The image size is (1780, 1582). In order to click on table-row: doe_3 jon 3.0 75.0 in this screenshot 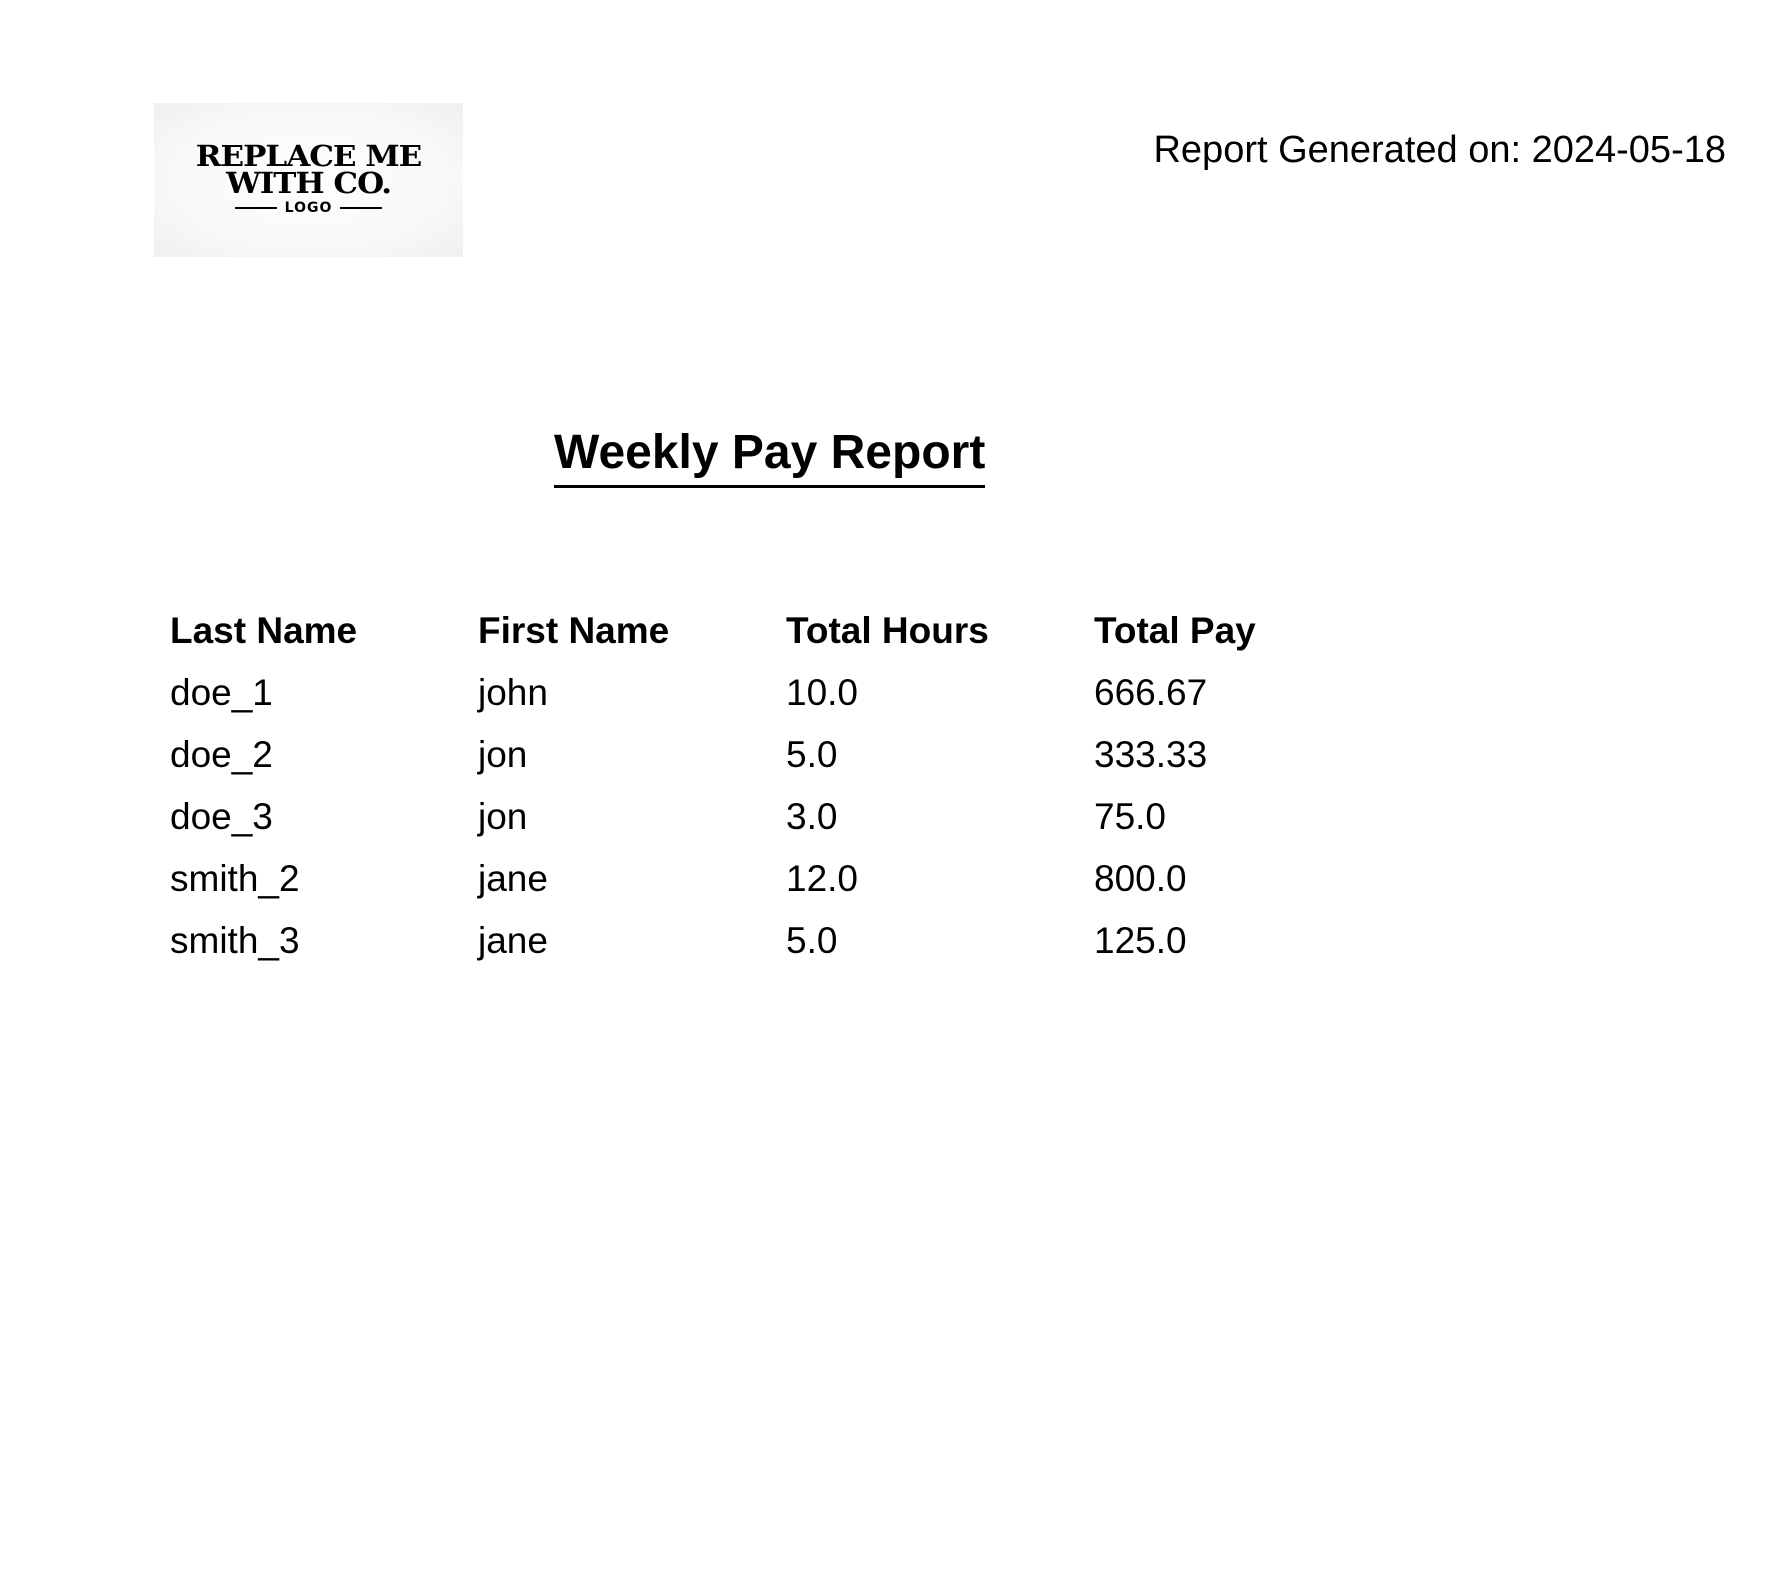, I will do `click(786, 817)`.